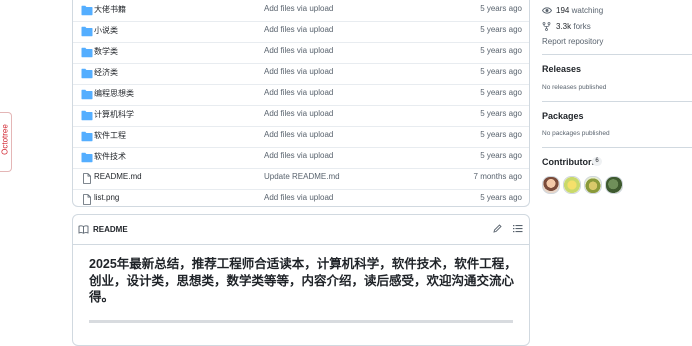 The image size is (692, 346). I want to click on forks-count: 3.3k, so click(564, 26).